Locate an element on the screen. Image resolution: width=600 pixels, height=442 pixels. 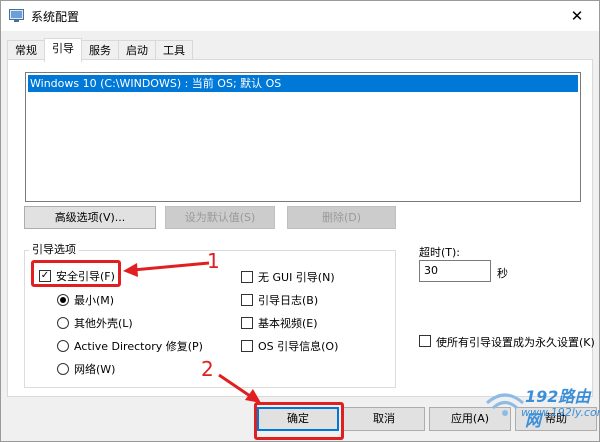
radio-alternate-shell: 其他外壳(L) is located at coordinates (95, 323).